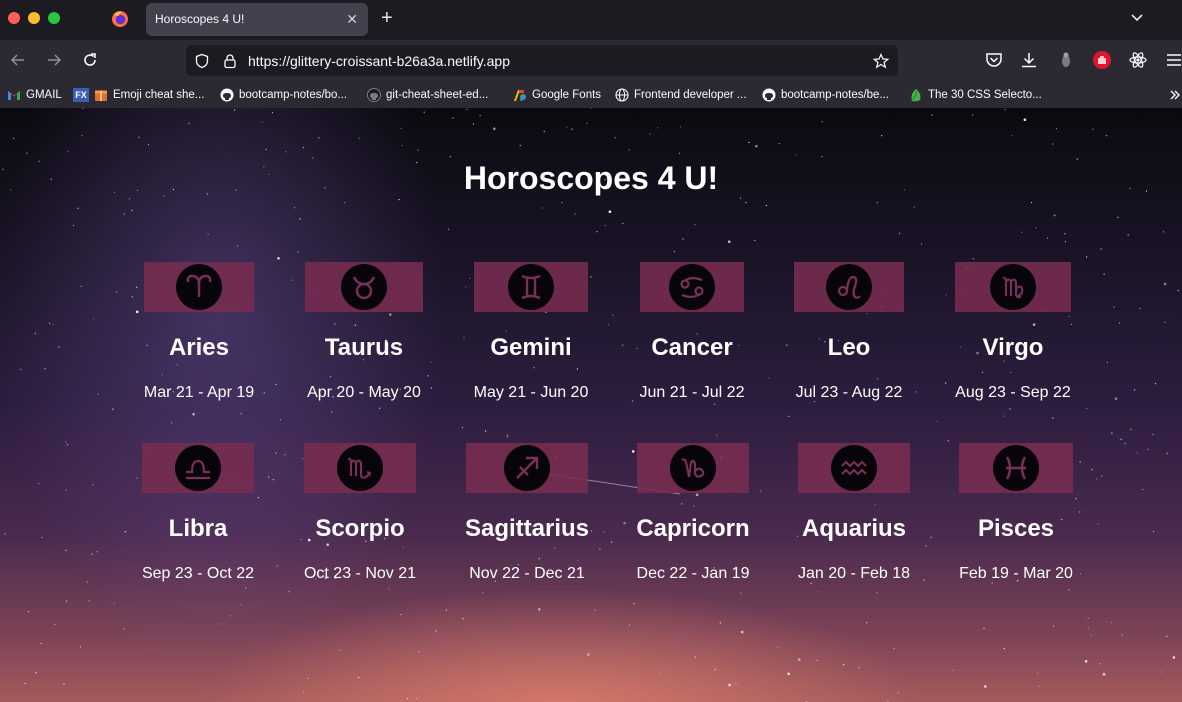 Image resolution: width=1182 pixels, height=702 pixels. I want to click on tab-active: Horoscopes 4 U! ✕, so click(257, 19).